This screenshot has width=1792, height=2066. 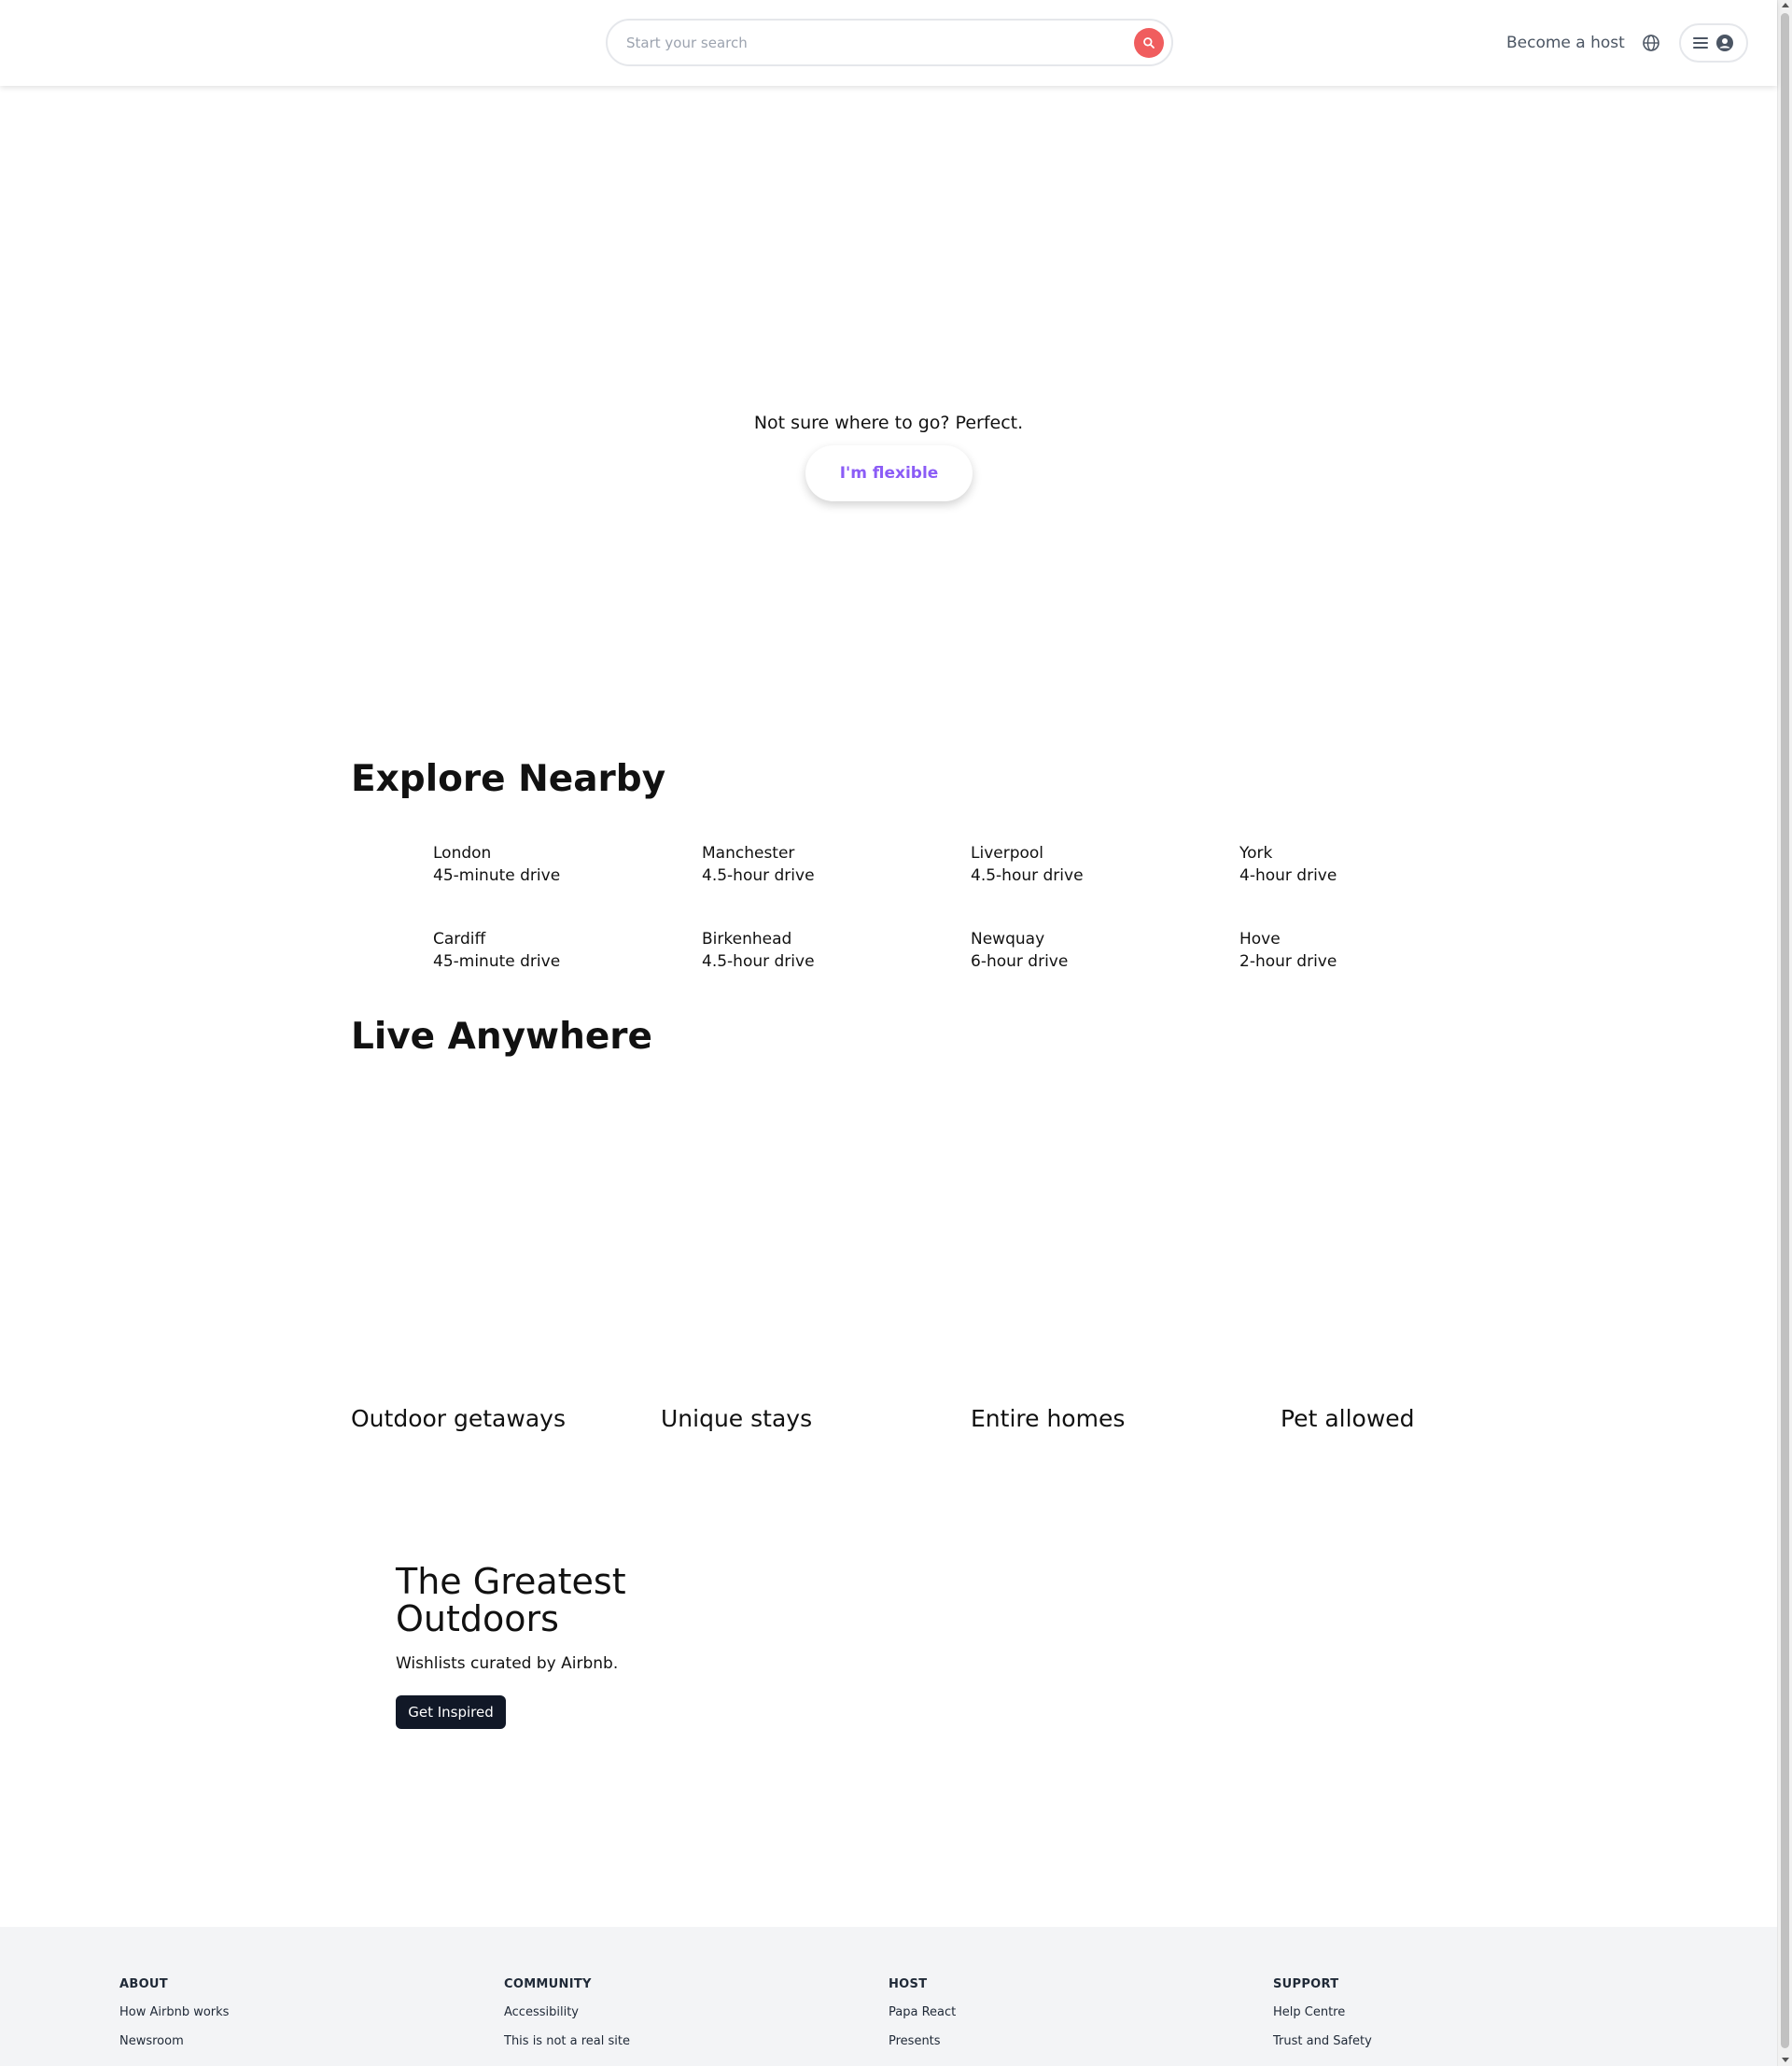 I want to click on hero-text: Not sure where to go? Perfect., so click(x=888, y=423).